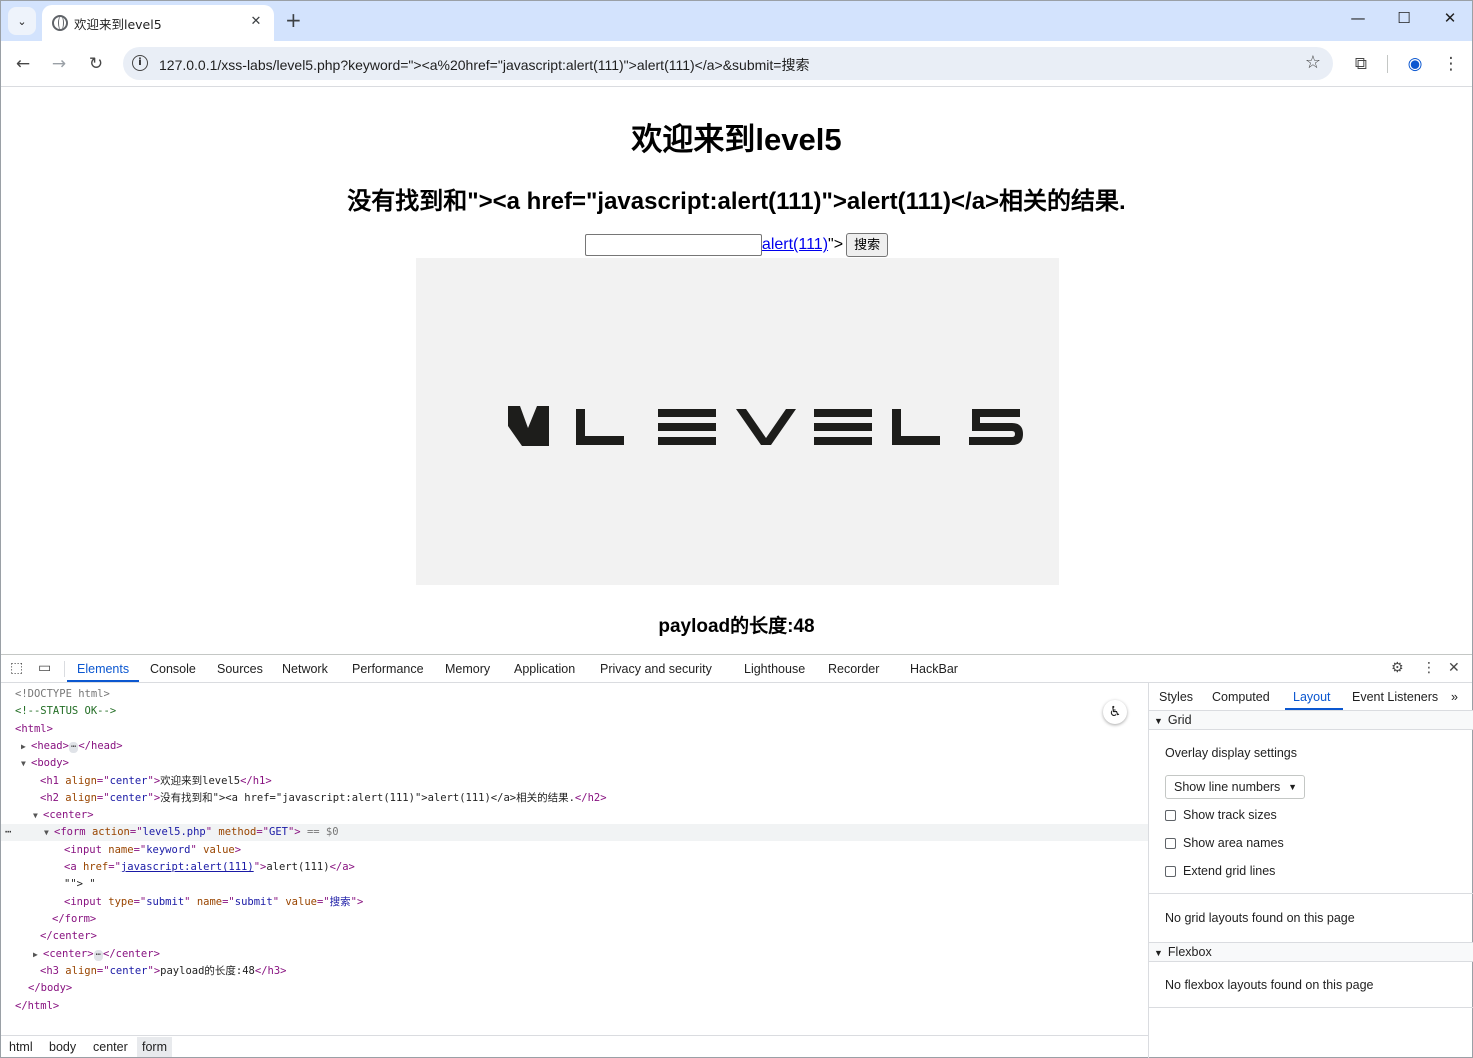 The height and width of the screenshot is (1058, 1473). Describe the element at coordinates (103, 669) in the screenshot. I see `tab-elements: Elements` at that location.